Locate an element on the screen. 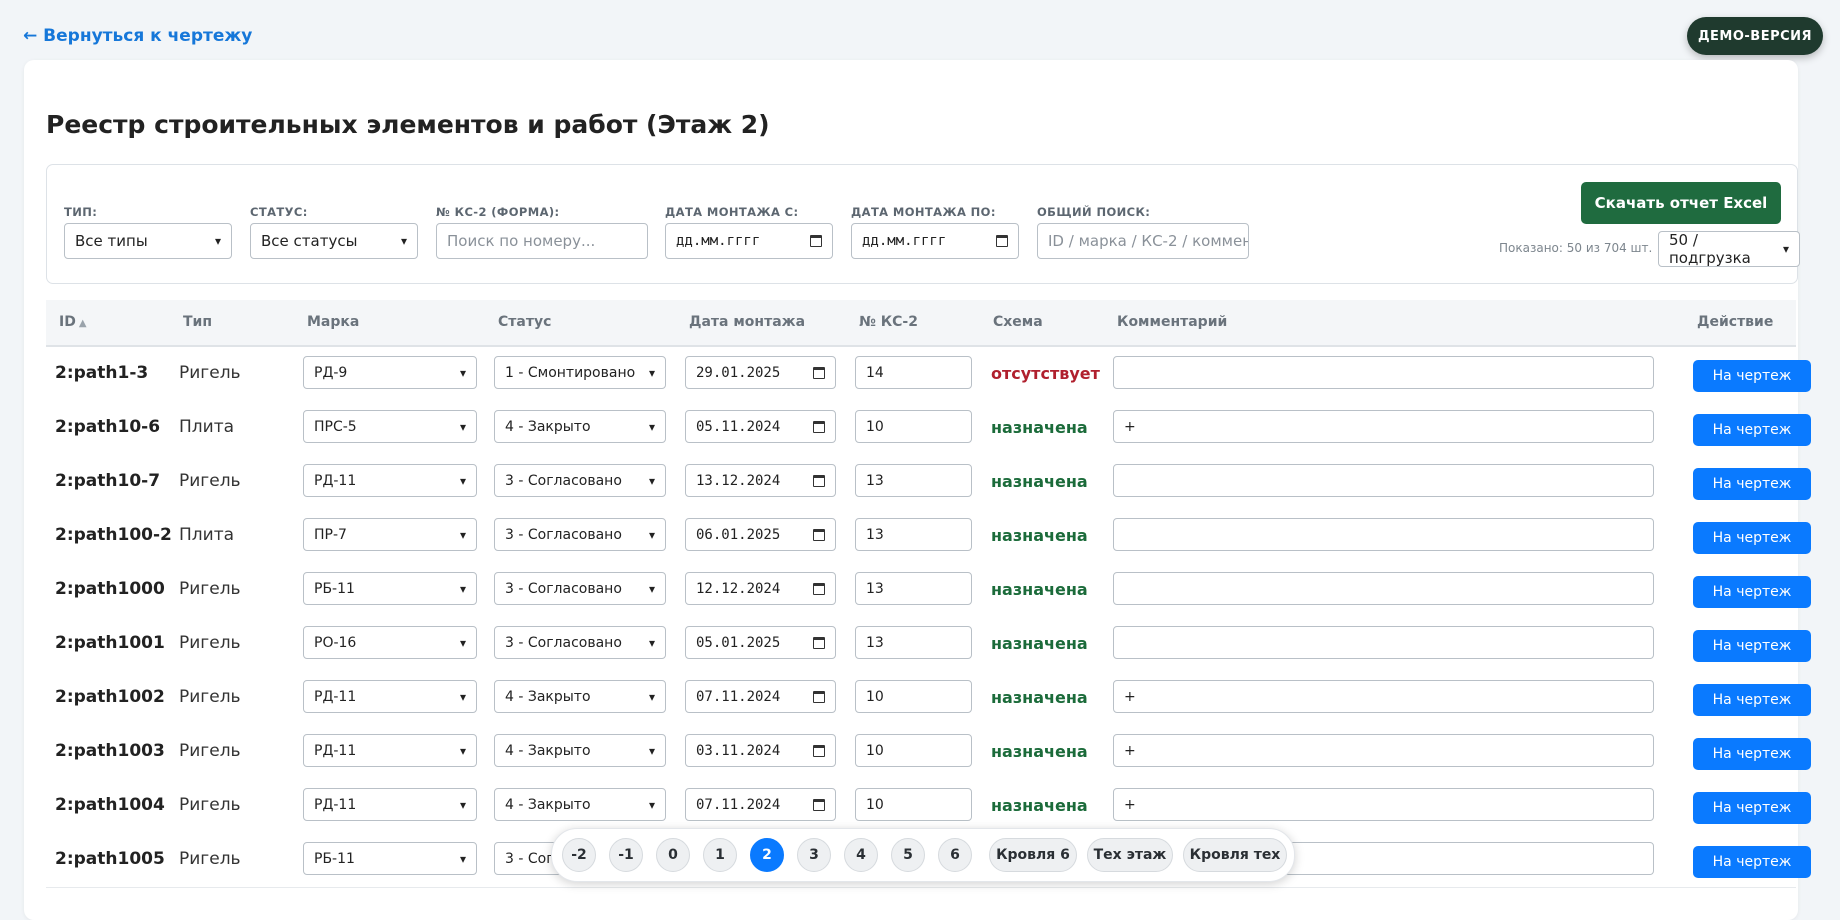 Image resolution: width=1840 pixels, height=920 pixels. date-input: 05.11.2024 is located at coordinates (760, 426).